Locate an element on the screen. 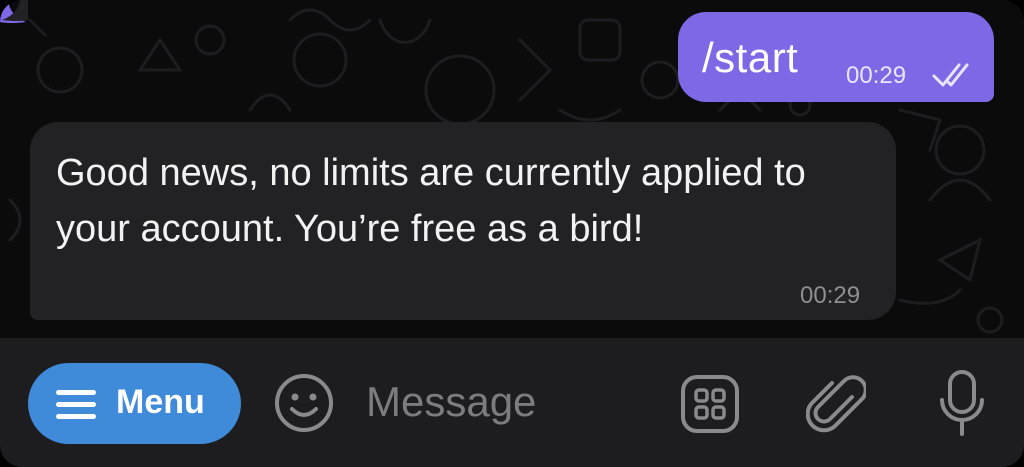 This screenshot has width=1024, height=467. menu-button: Menu is located at coordinates (134, 403).